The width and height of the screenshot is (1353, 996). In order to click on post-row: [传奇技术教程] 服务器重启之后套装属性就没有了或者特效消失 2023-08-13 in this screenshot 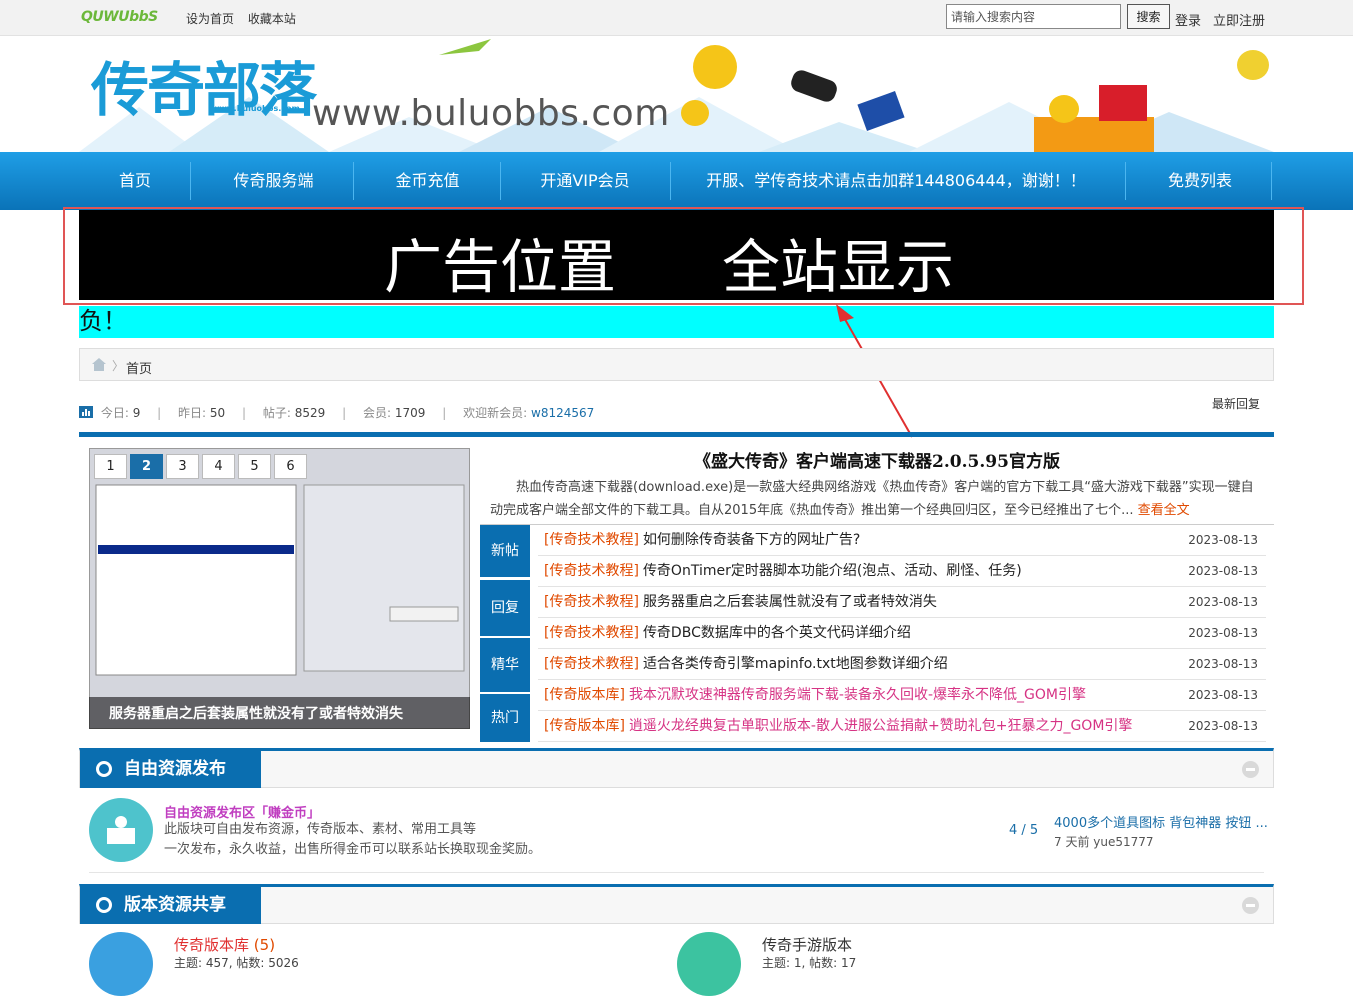, I will do `click(902, 602)`.